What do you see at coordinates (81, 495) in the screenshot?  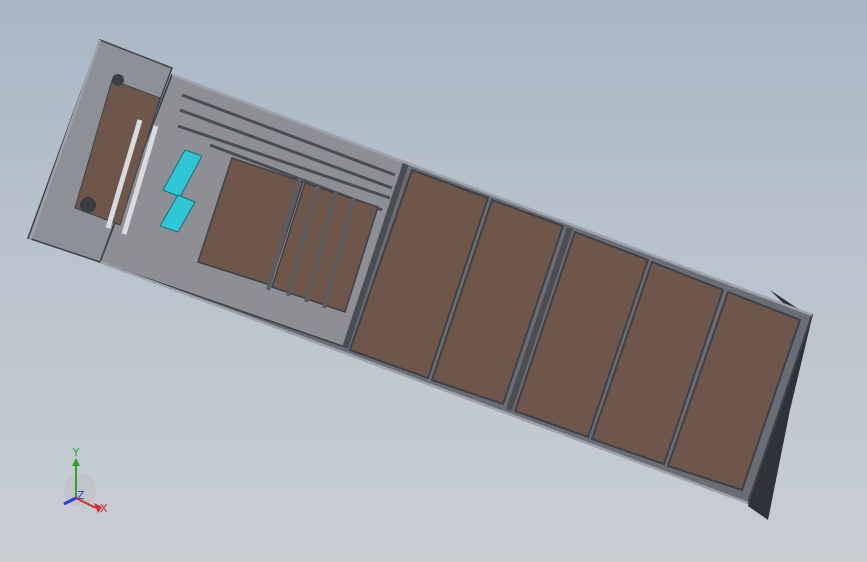 I see `z-axis-label: Z` at bounding box center [81, 495].